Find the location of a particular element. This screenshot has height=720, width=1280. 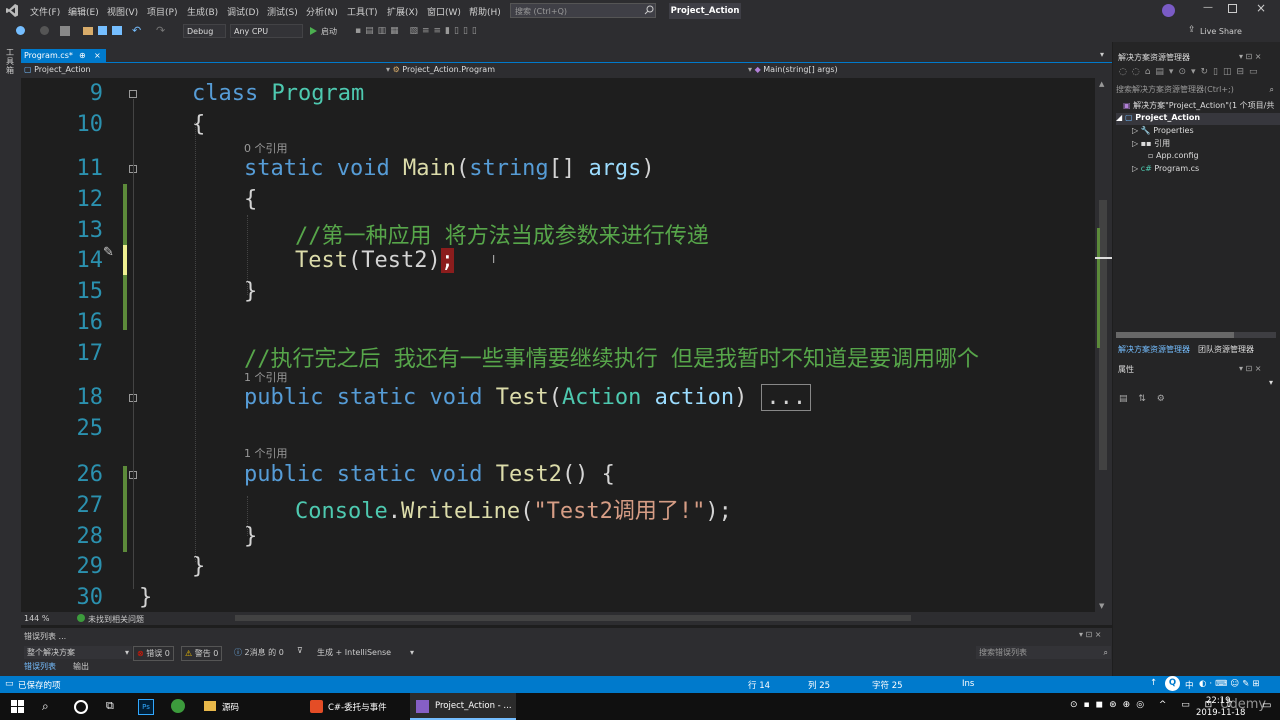

scroll-down-icon: ▼ is located at coordinates (1101, 606).